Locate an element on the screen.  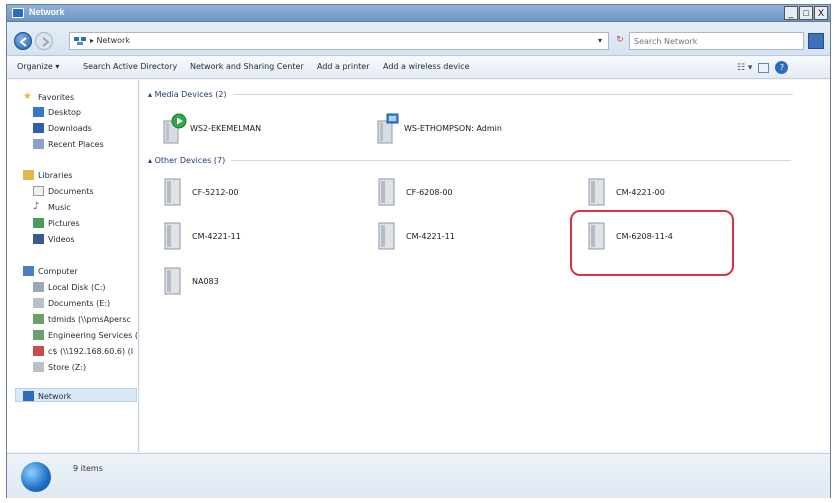
nav-music: ♪ Music is located at coordinates (52, 207).